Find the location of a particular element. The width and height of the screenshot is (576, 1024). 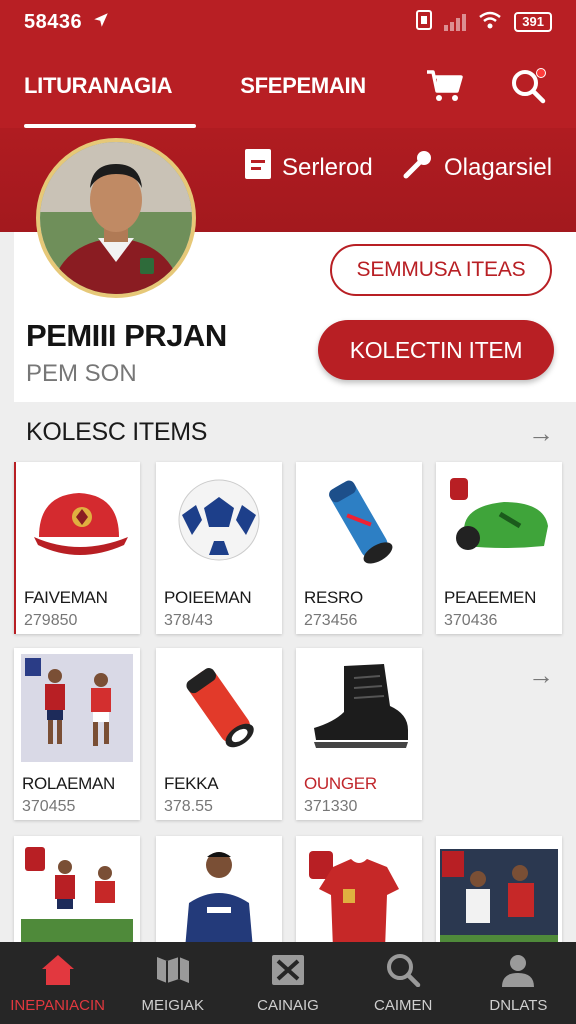

ball-icon is located at coordinates (219, 520).